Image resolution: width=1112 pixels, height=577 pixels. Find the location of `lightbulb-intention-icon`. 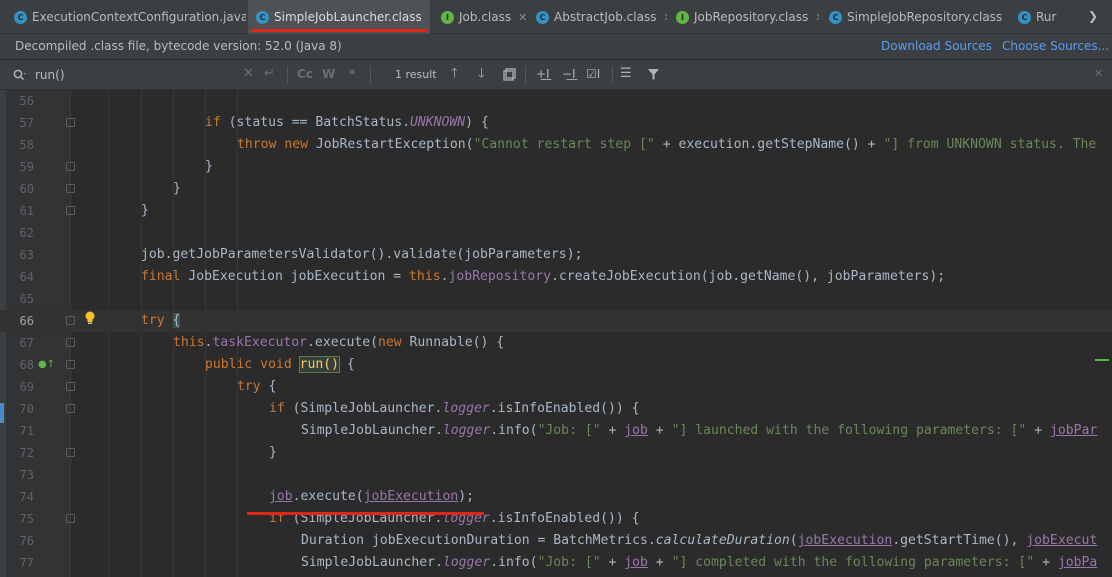

lightbulb-intention-icon is located at coordinates (90, 318).